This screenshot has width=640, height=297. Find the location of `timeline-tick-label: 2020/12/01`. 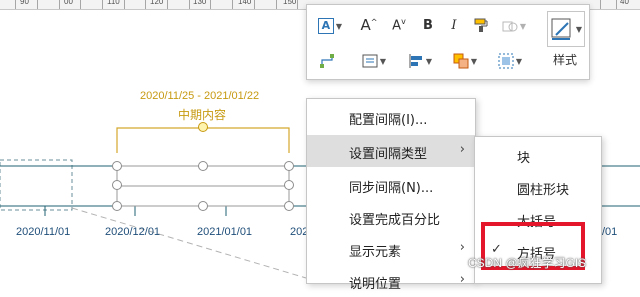

timeline-tick-label: 2020/12/01 is located at coordinates (133, 232).